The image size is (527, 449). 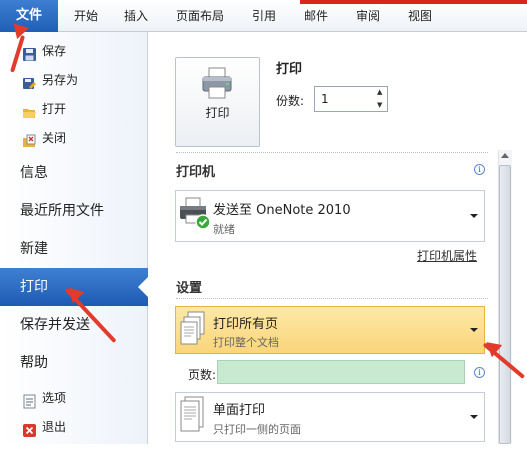 What do you see at coordinates (136, 16) in the screenshot?
I see `tab-insert: 插入` at bounding box center [136, 16].